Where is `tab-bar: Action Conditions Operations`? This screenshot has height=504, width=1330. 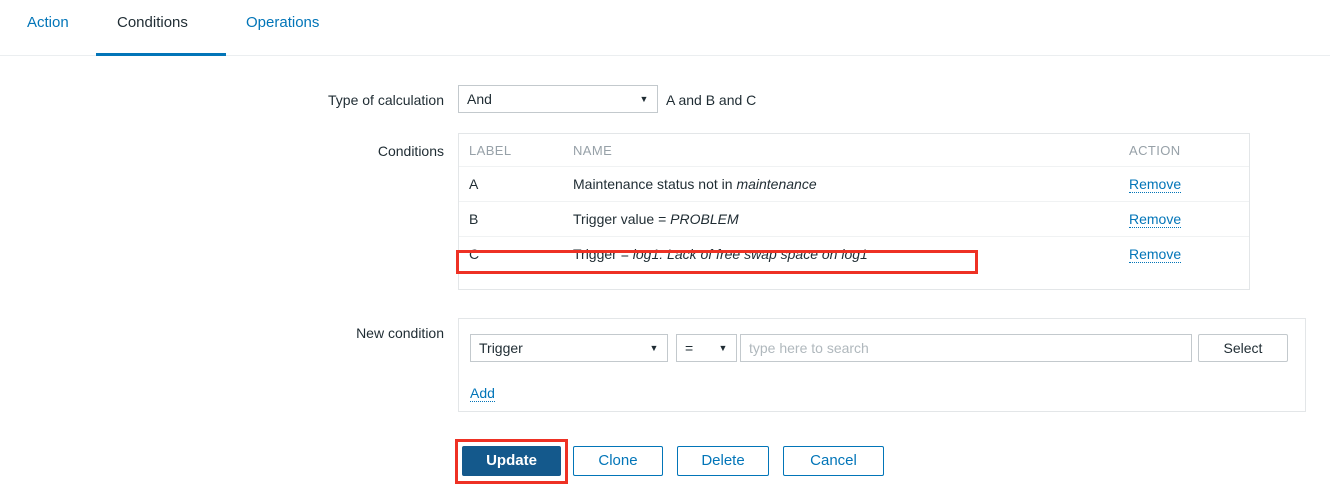
tab-bar: Action Conditions Operations is located at coordinates (665, 28).